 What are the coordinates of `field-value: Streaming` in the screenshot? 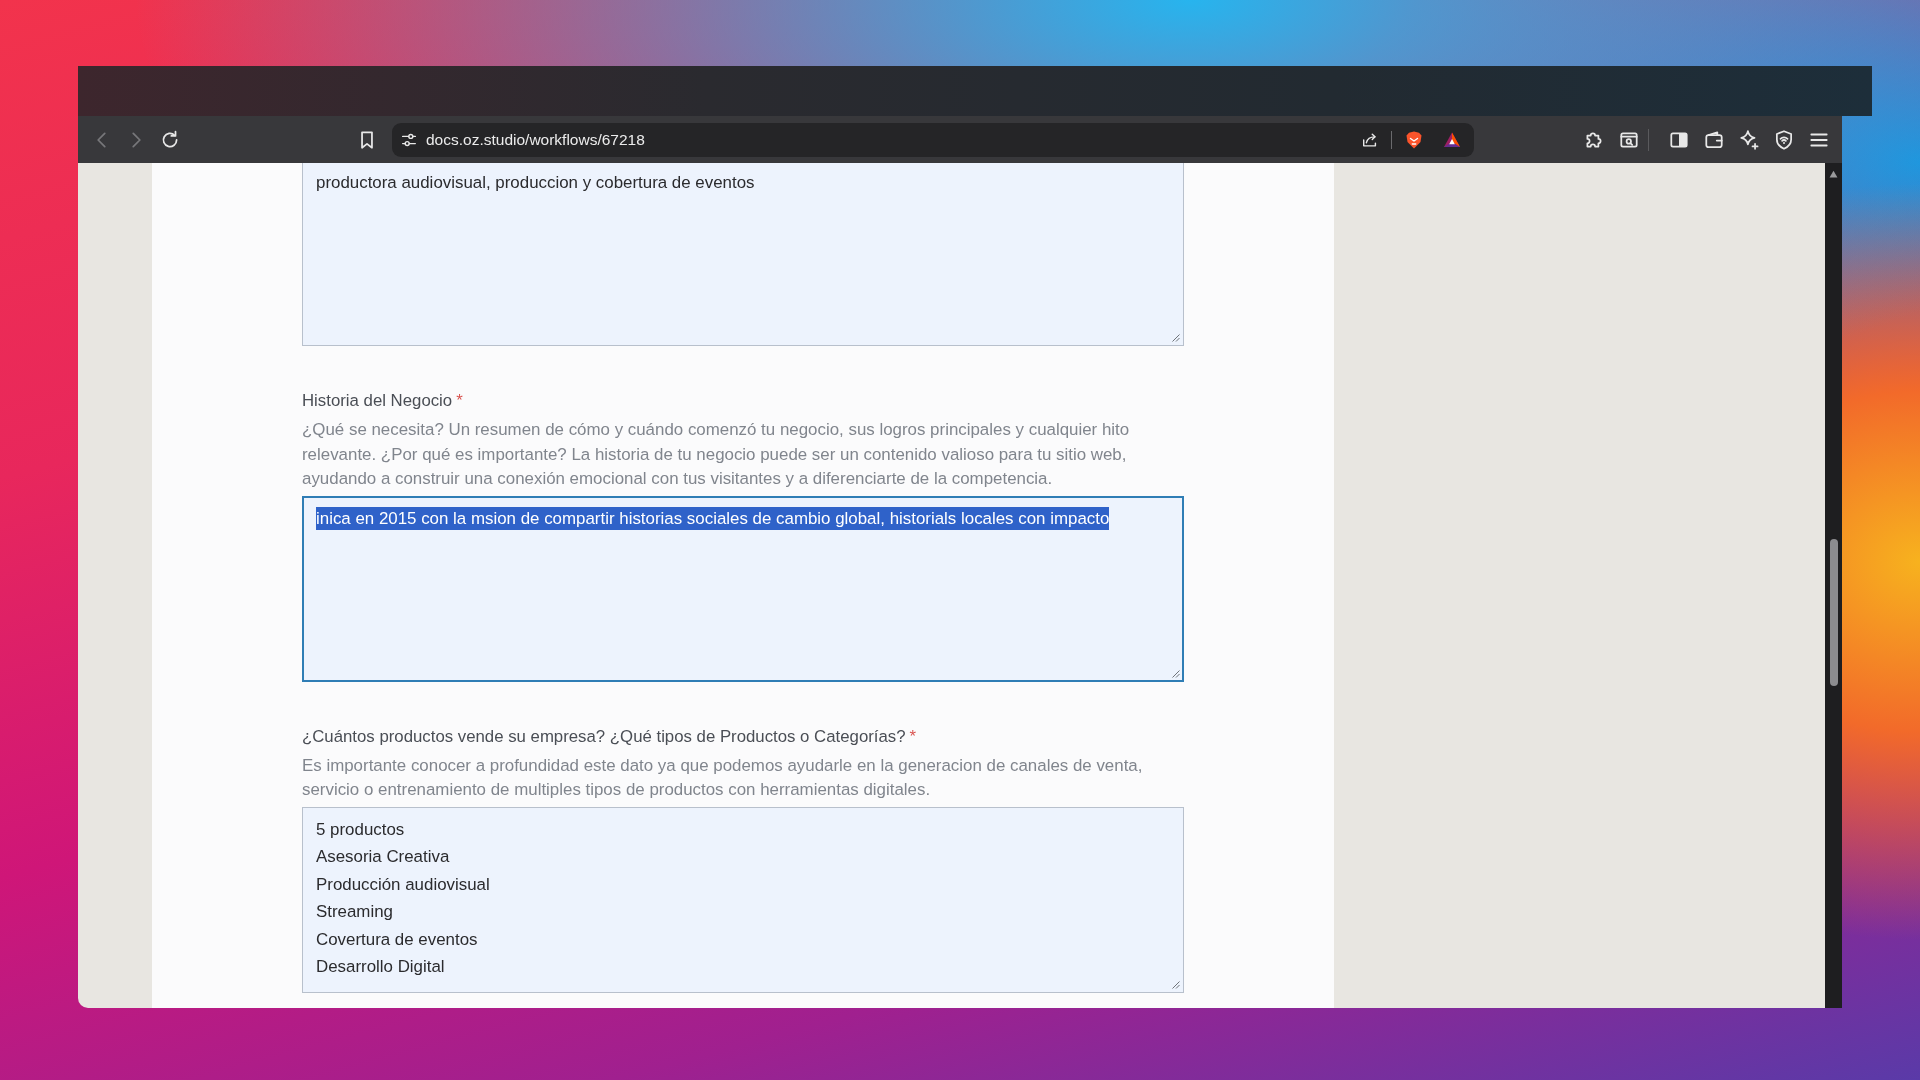 It's located at (354, 911).